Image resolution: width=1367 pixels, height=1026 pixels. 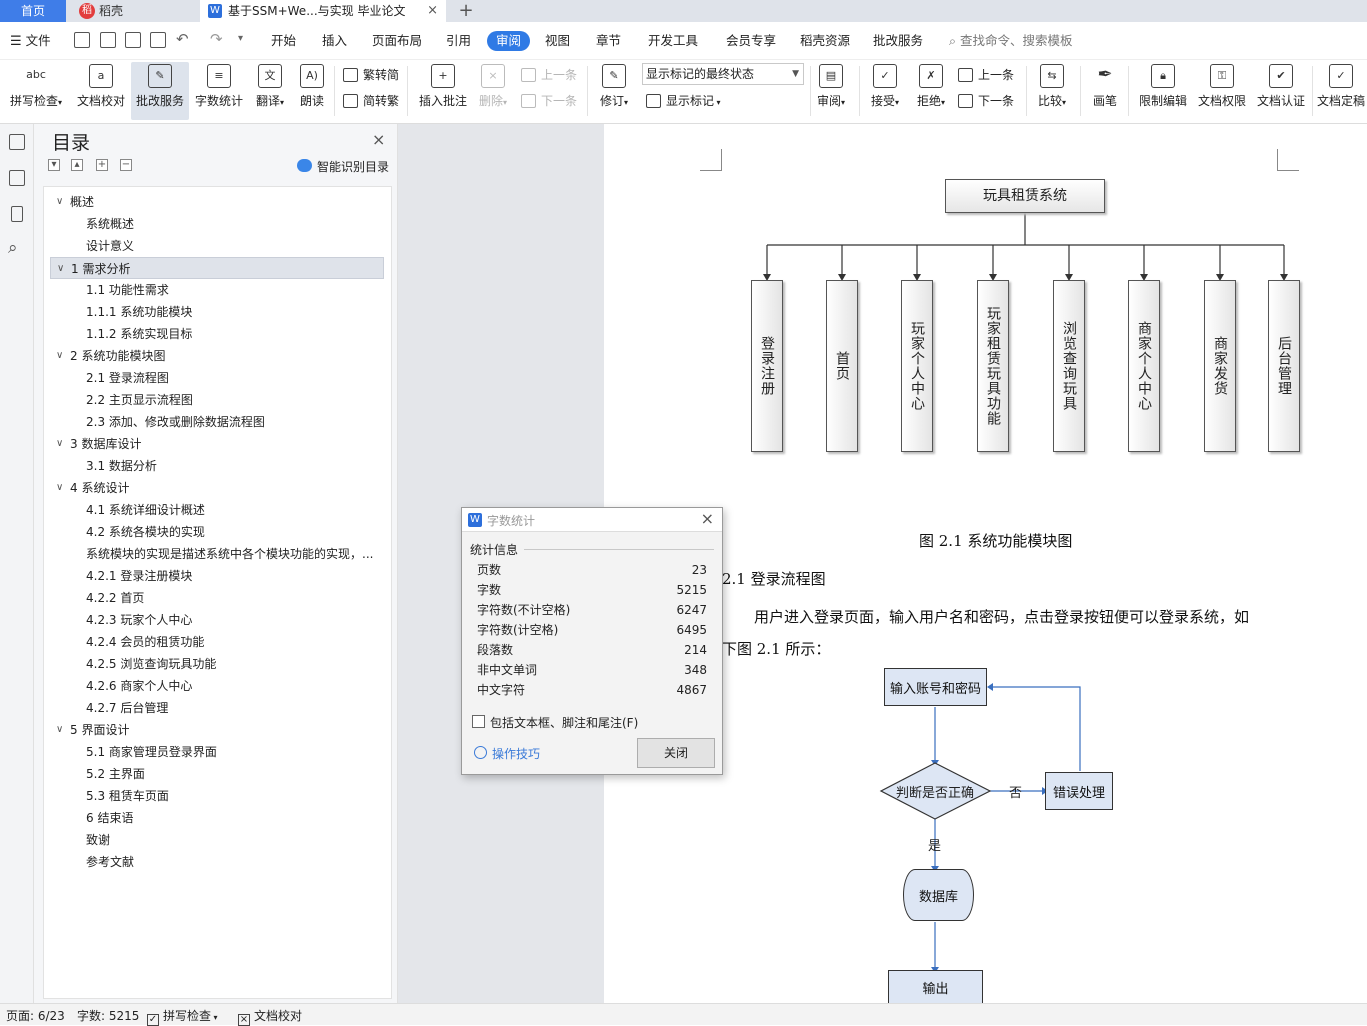 What do you see at coordinates (217, 290) in the screenshot?
I see `toc-item: 1.1 功能性需求` at bounding box center [217, 290].